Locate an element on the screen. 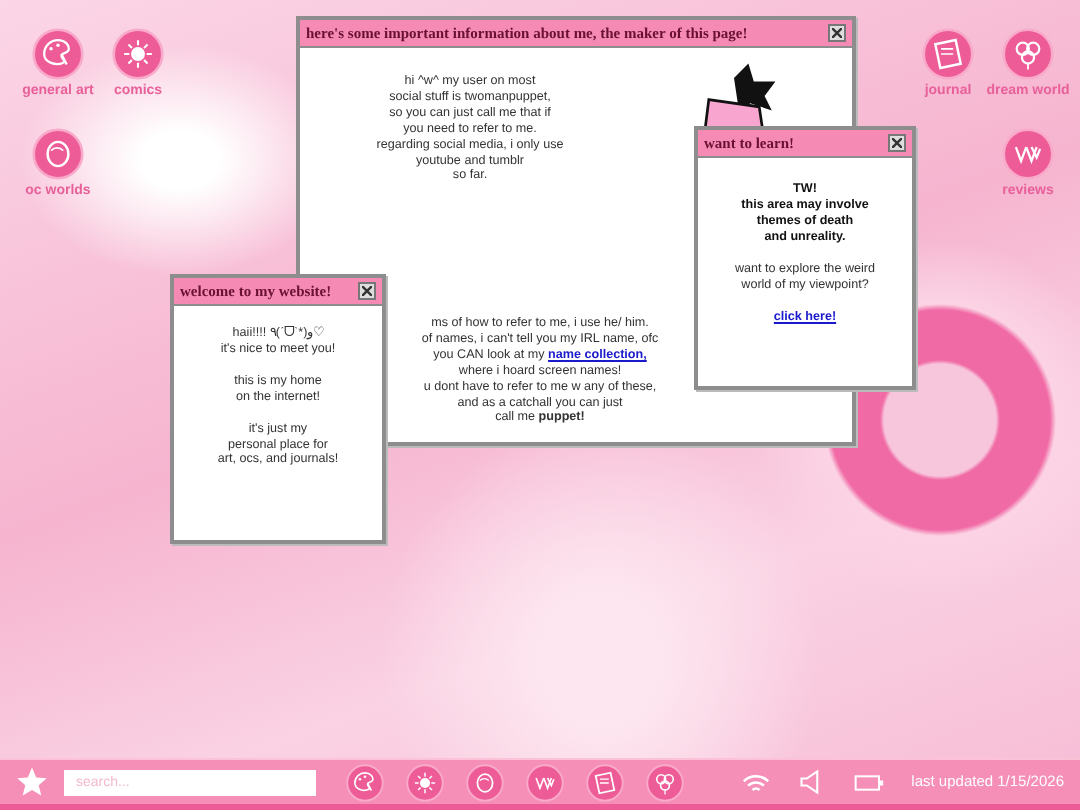 The image size is (1080, 810). star-icon is located at coordinates (32, 782).